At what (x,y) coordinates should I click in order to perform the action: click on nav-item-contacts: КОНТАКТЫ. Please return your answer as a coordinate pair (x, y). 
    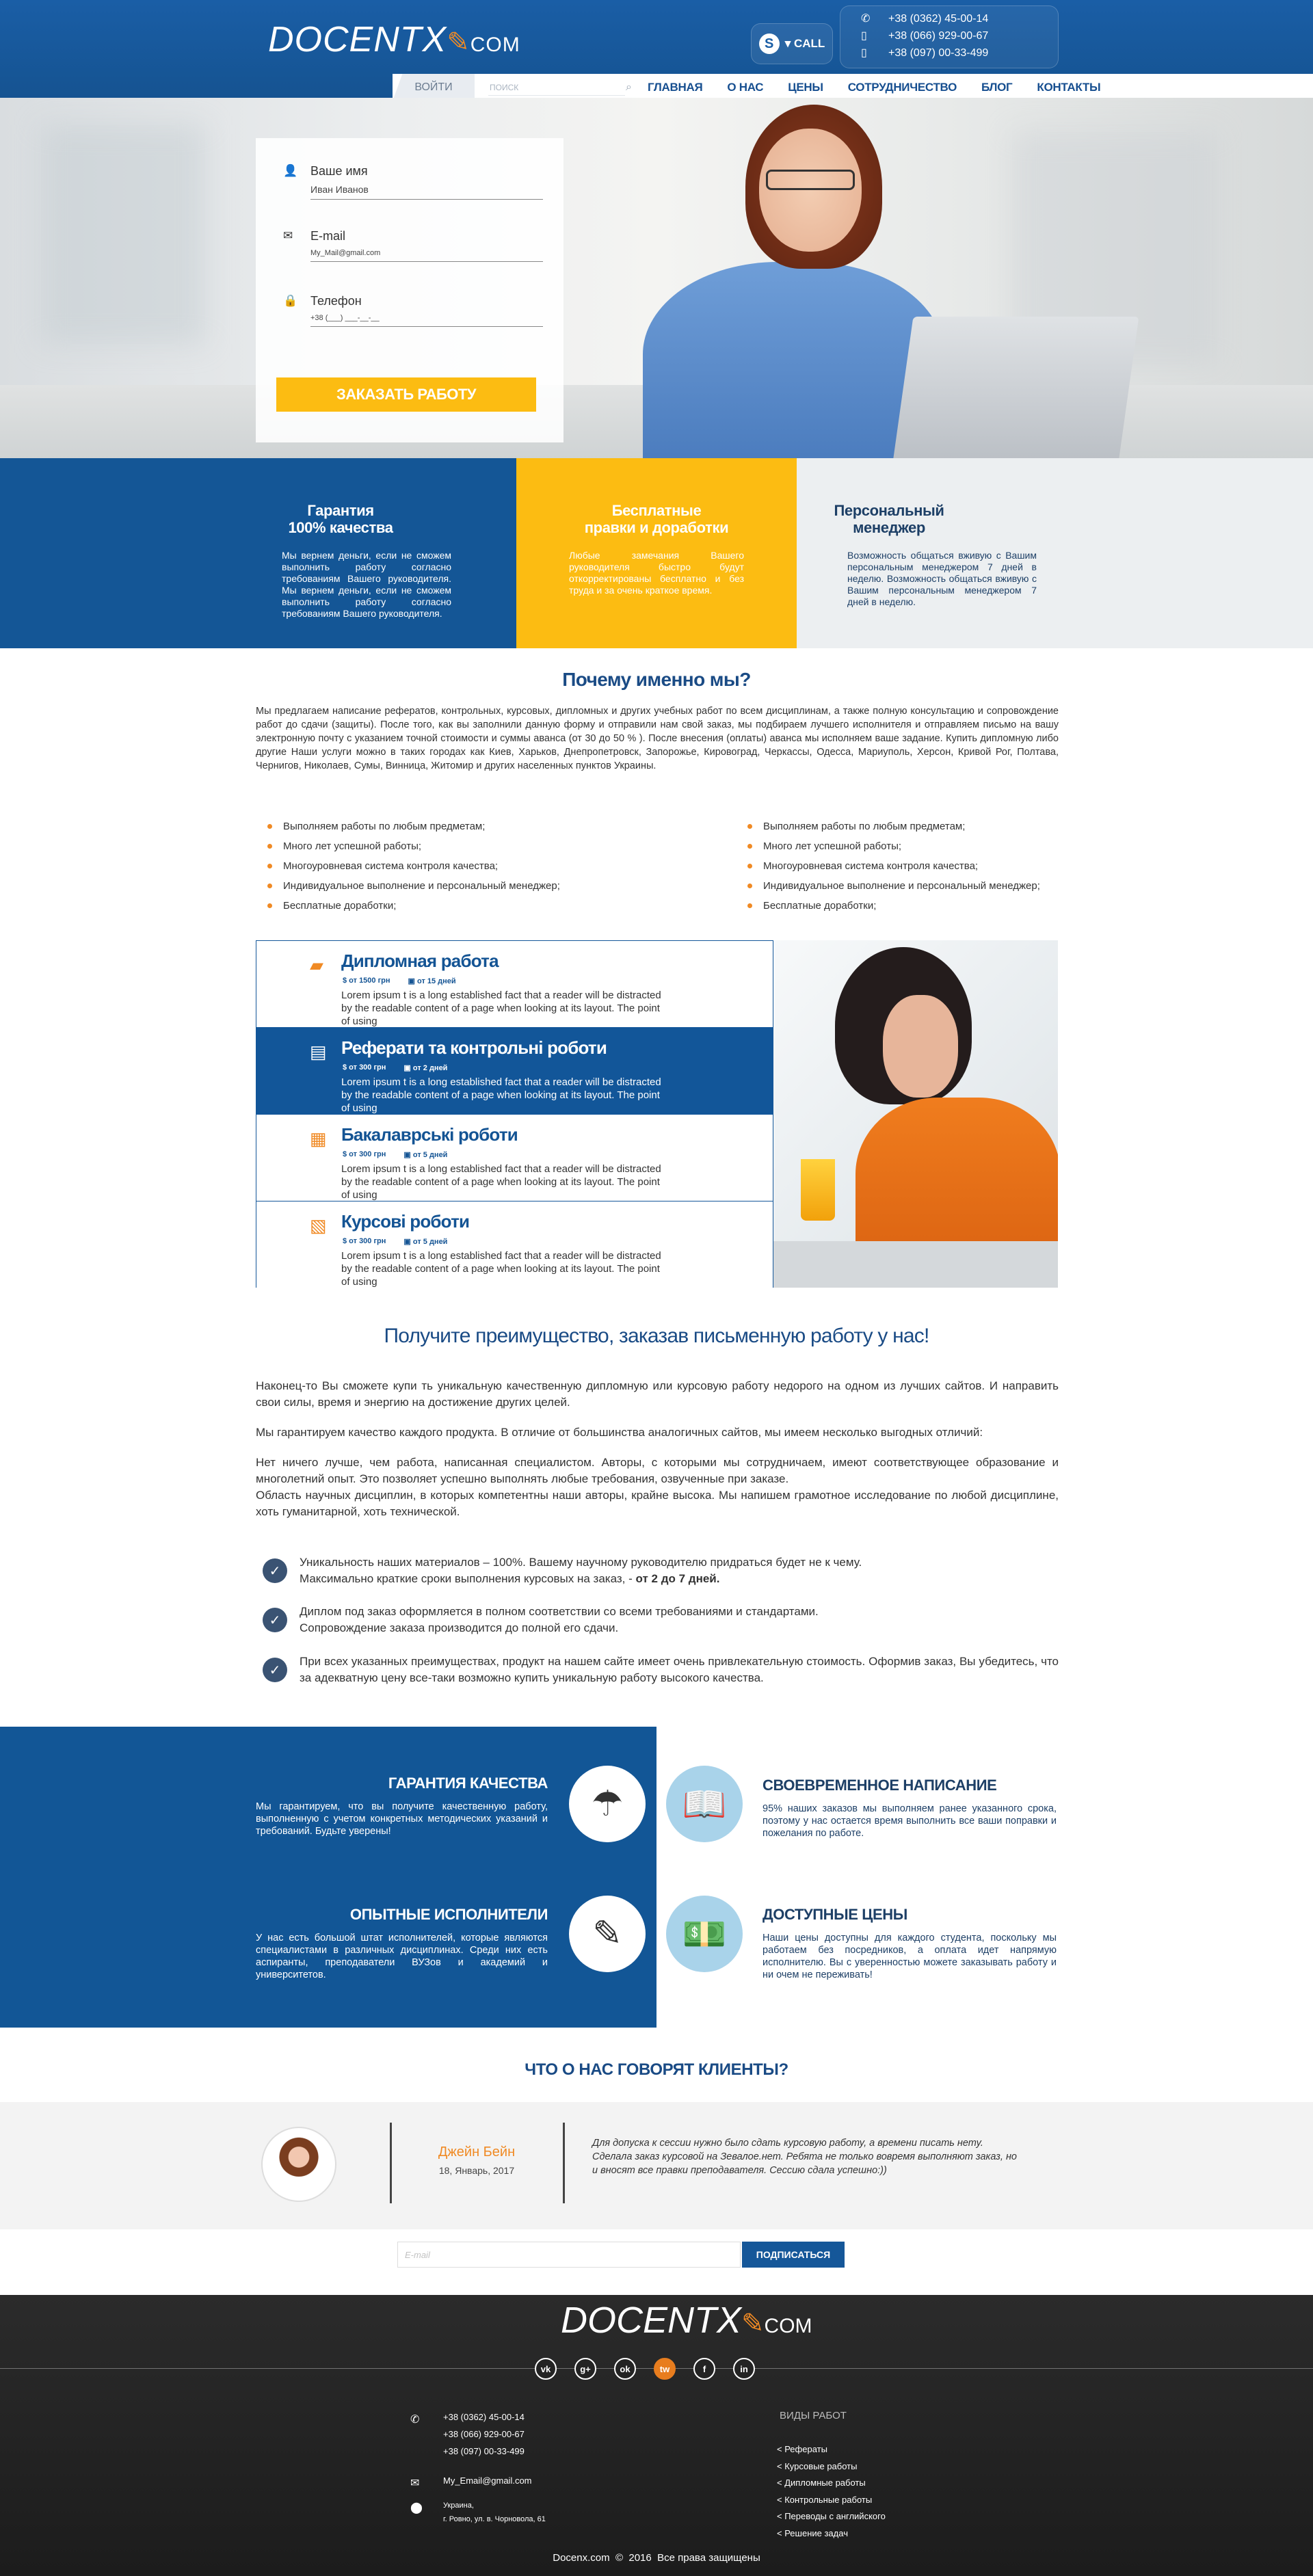
    Looking at the image, I should click on (1068, 87).